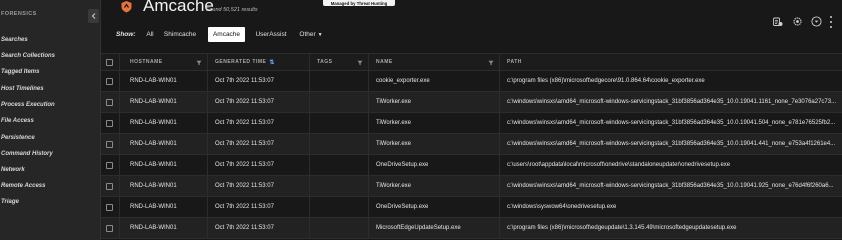 This screenshot has width=842, height=240. What do you see at coordinates (272, 62) in the screenshot?
I see `sort-icon: ⇅` at bounding box center [272, 62].